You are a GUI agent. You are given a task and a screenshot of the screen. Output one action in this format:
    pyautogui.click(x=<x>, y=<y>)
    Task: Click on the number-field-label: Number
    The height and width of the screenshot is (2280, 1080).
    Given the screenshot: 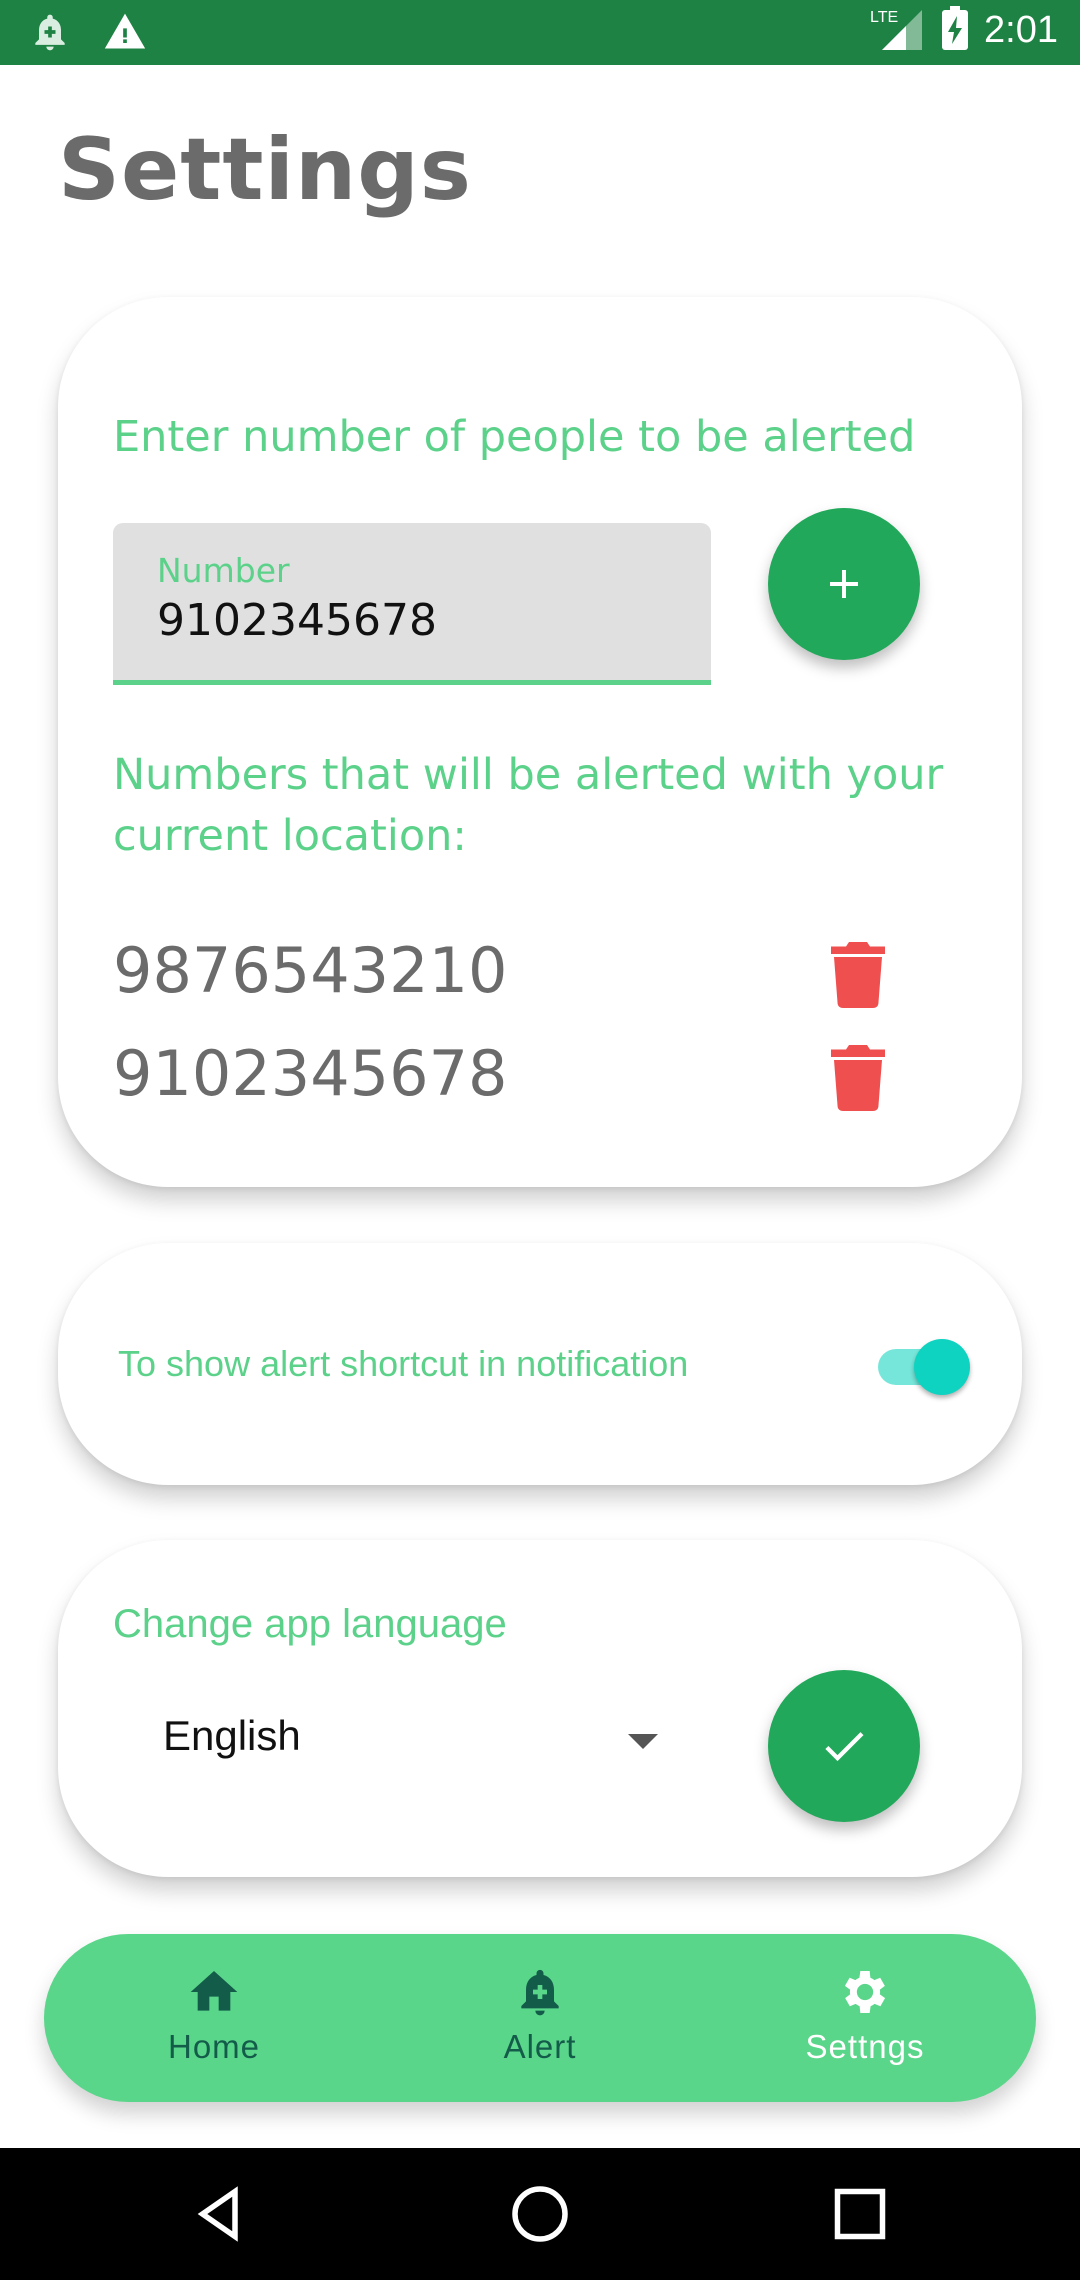 What is the action you would take?
    pyautogui.click(x=223, y=570)
    